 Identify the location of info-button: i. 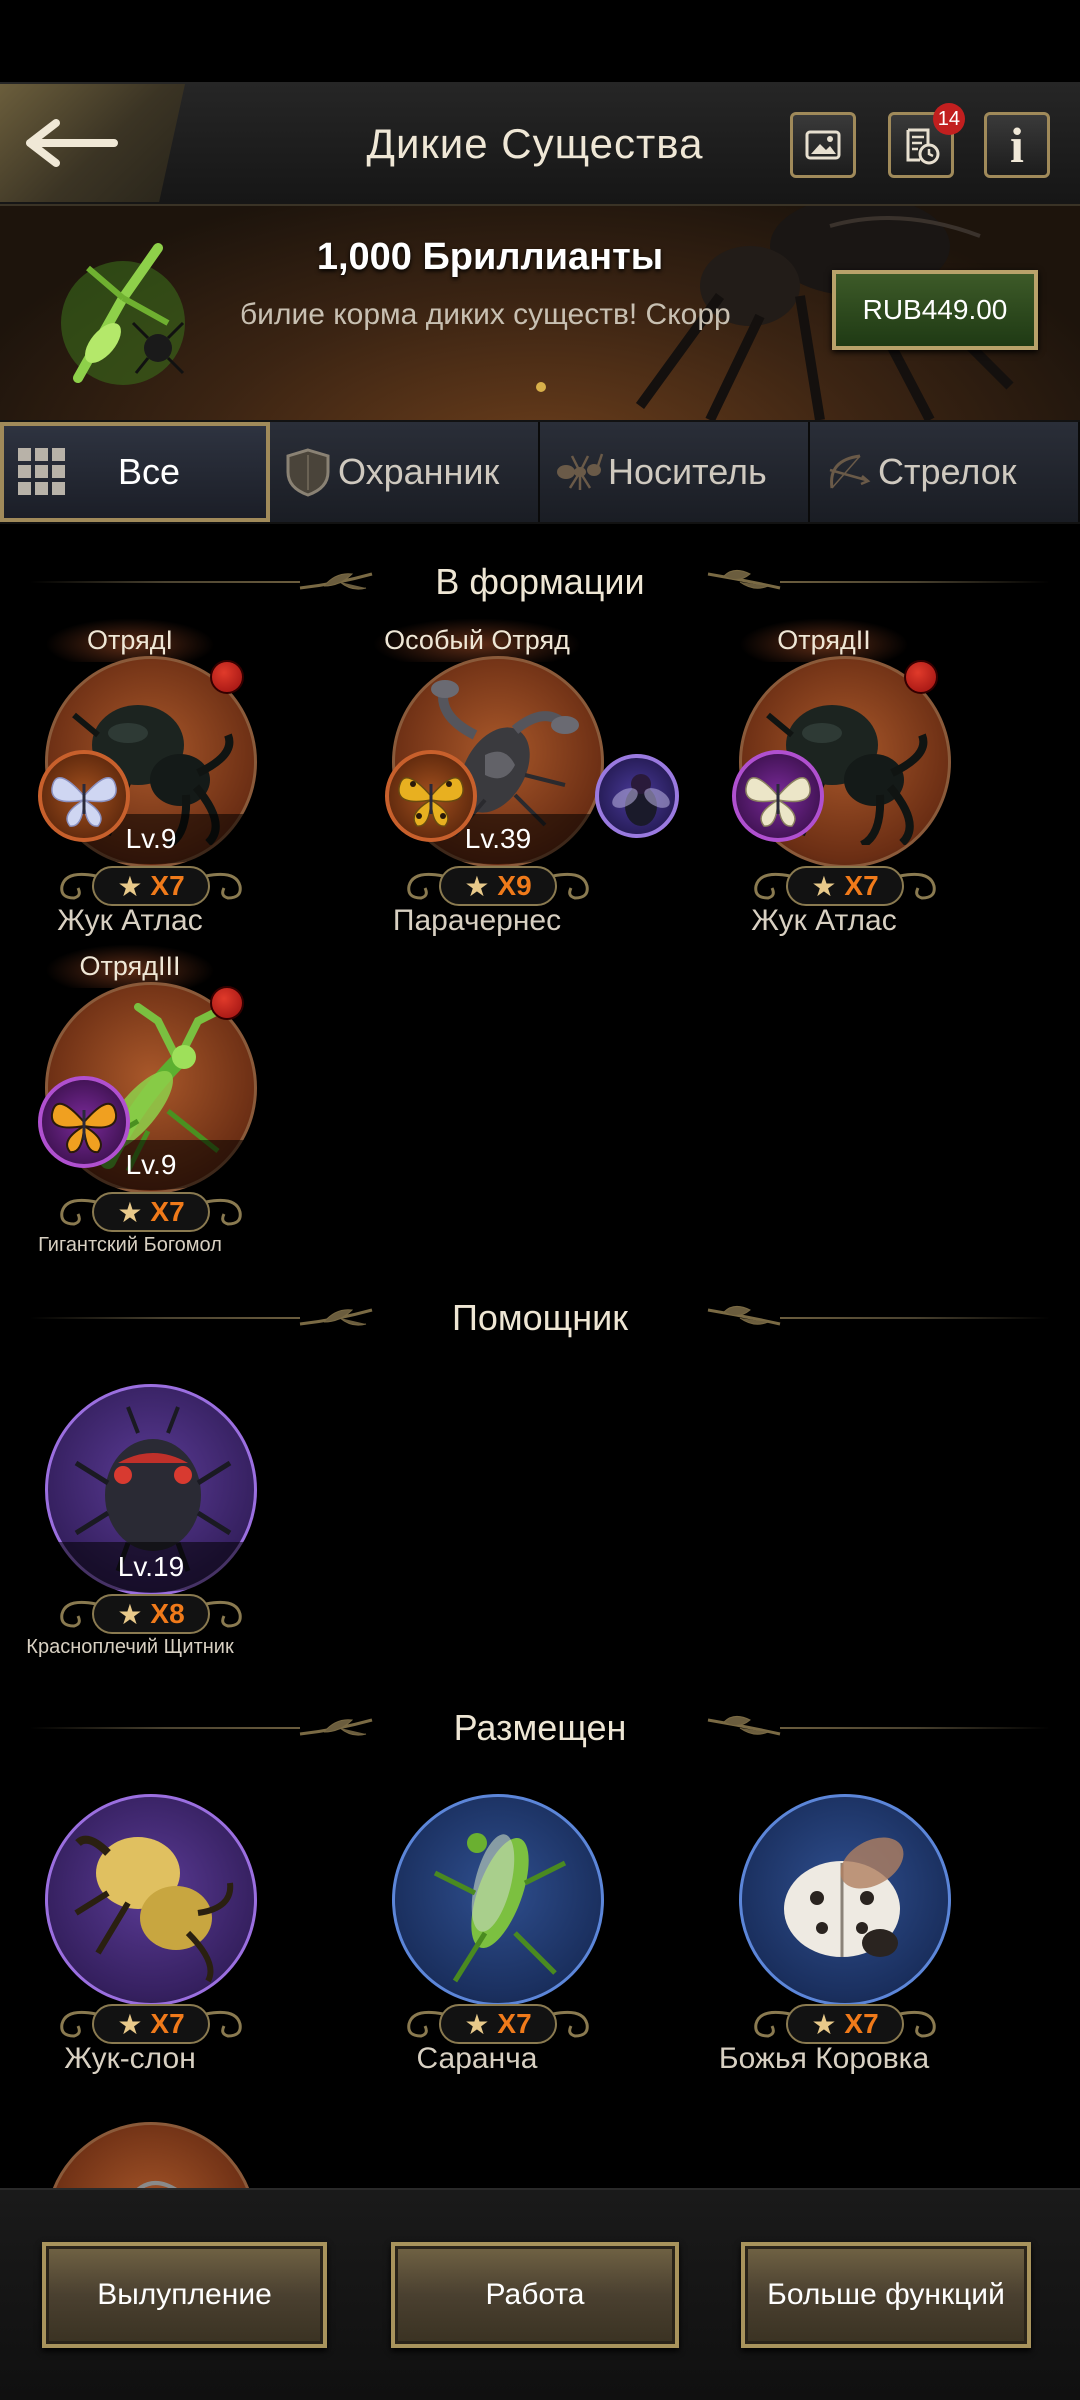
(1017, 145).